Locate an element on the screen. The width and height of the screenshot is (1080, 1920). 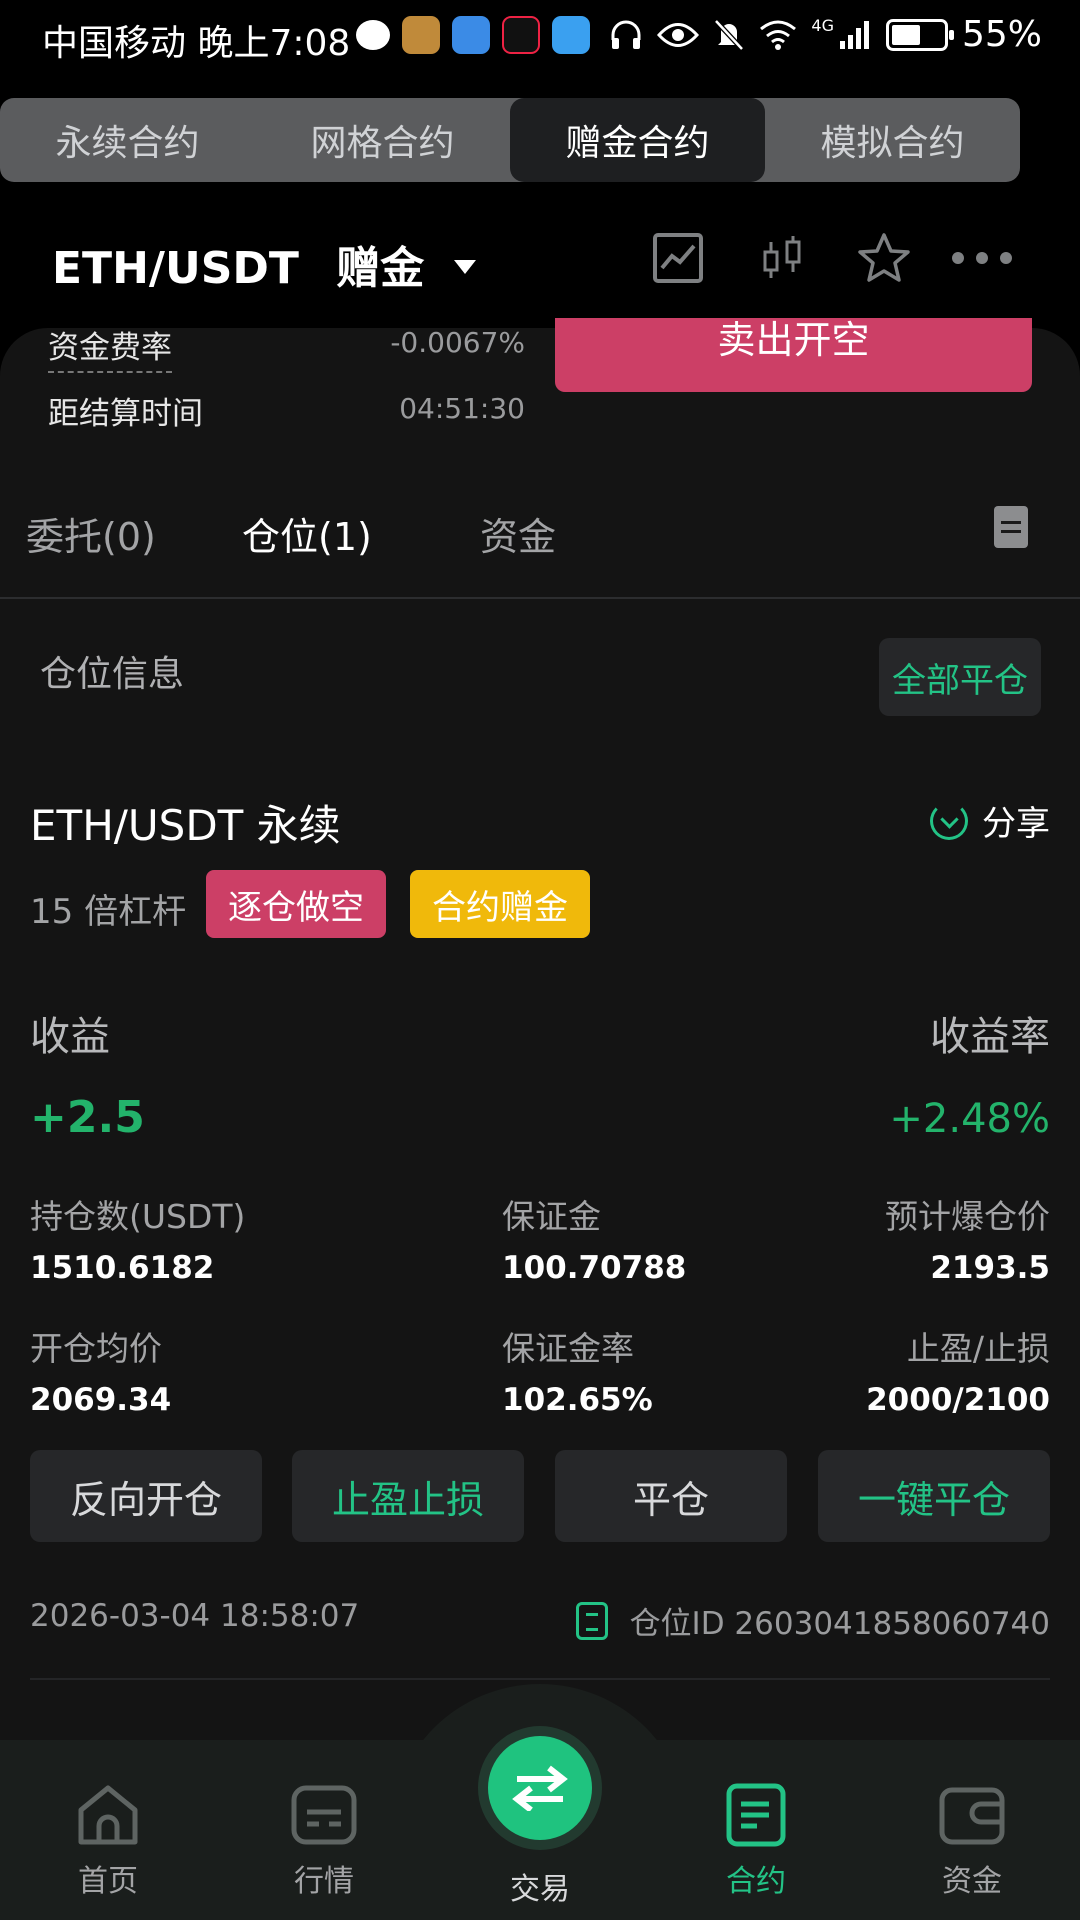
position-id-text: 仓位ID 2603041858060740 is located at coordinates (839, 1624).